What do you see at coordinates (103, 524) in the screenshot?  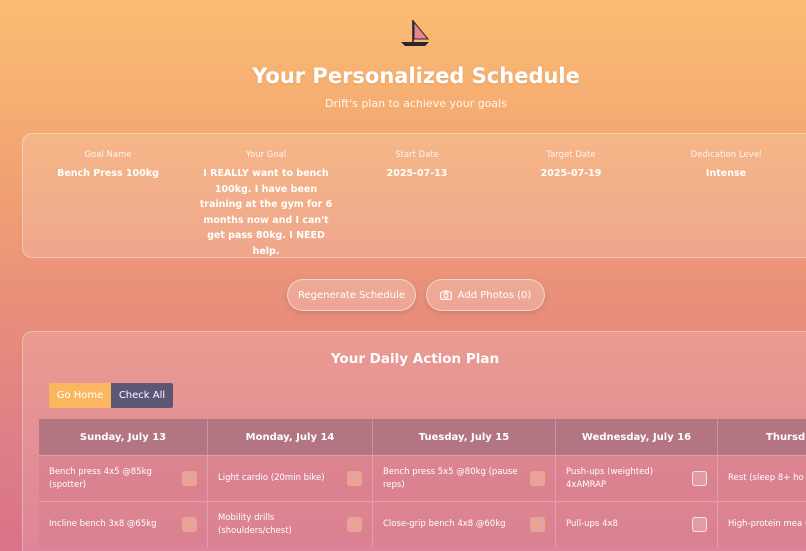 I see `task-text: Incline bench 3x8 @65kg` at bounding box center [103, 524].